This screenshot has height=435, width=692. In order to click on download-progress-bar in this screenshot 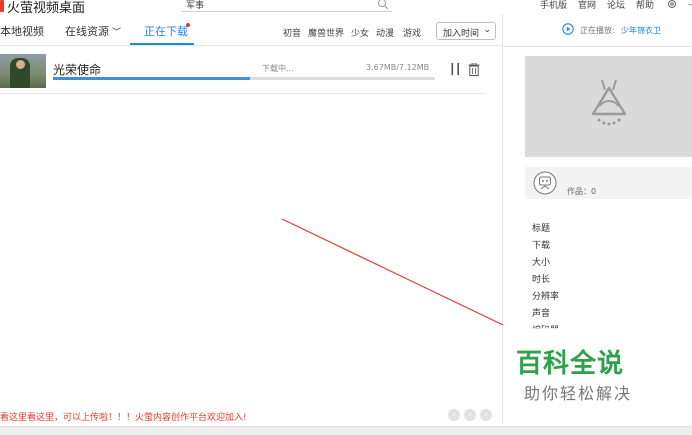, I will do `click(244, 78)`.